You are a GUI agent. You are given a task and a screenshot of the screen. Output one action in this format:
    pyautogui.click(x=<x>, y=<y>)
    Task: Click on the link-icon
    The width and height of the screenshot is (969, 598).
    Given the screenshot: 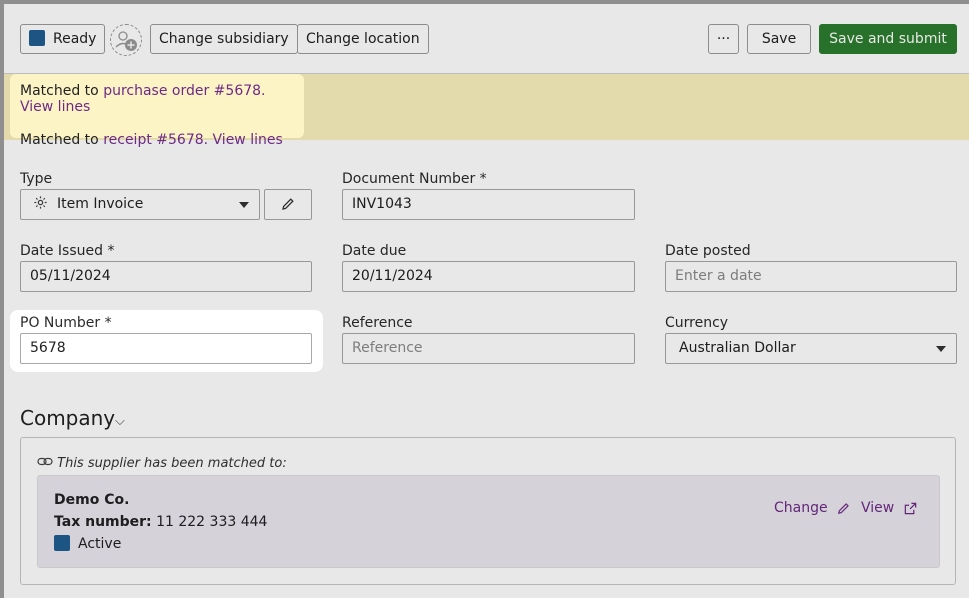 What is the action you would take?
    pyautogui.click(x=45, y=461)
    